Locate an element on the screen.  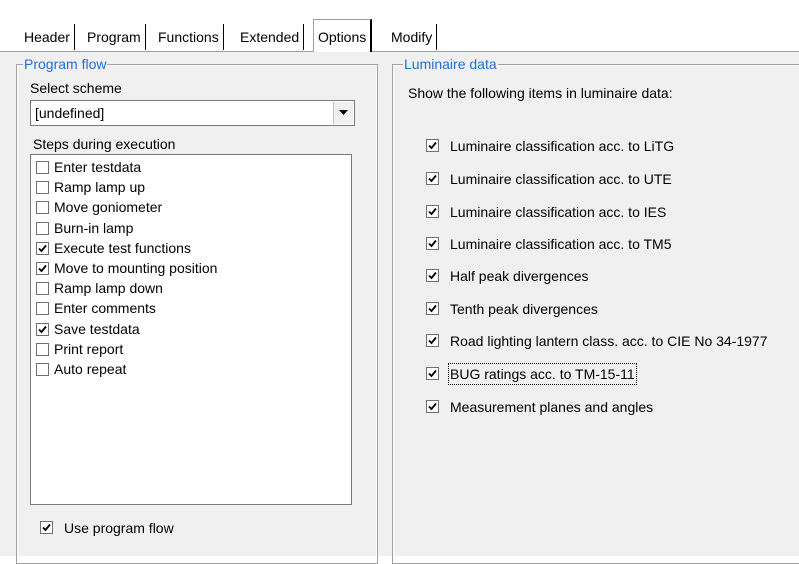
step-label: Execute test functions is located at coordinates (122, 247).